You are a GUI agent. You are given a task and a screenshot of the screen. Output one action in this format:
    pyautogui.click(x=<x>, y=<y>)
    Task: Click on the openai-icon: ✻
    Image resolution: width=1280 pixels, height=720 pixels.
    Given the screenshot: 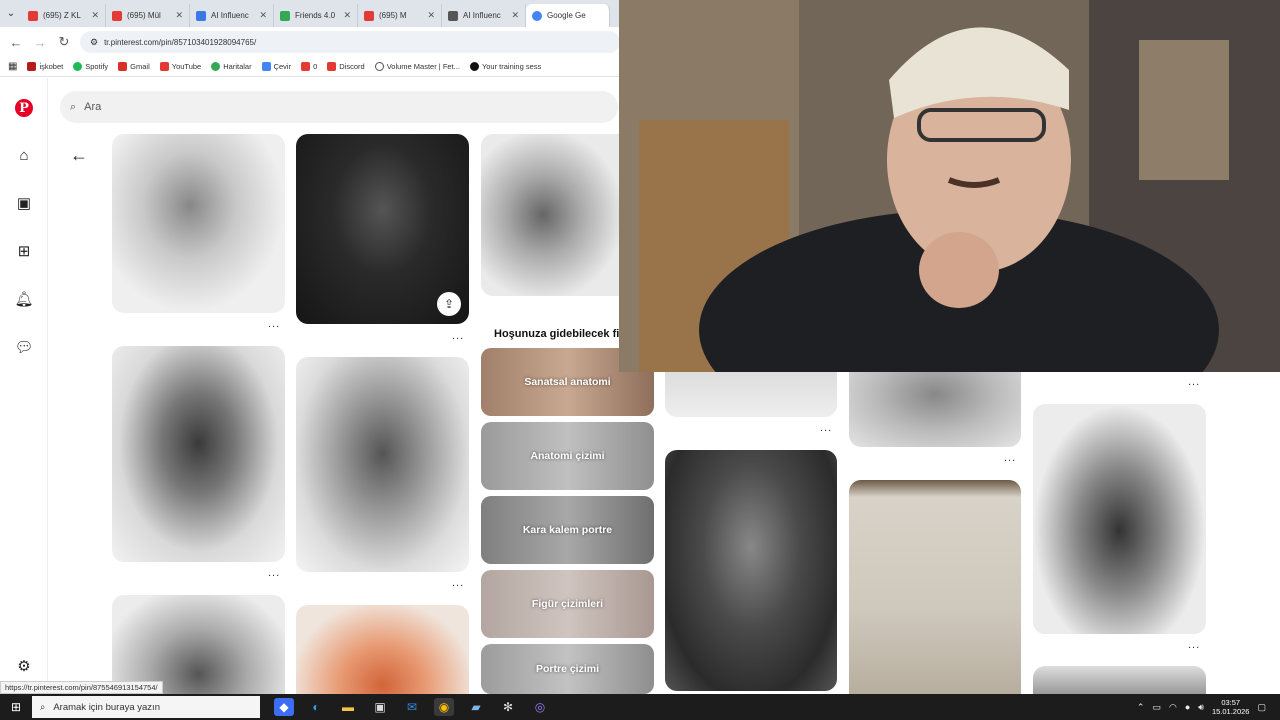 What is the action you would take?
    pyautogui.click(x=508, y=707)
    